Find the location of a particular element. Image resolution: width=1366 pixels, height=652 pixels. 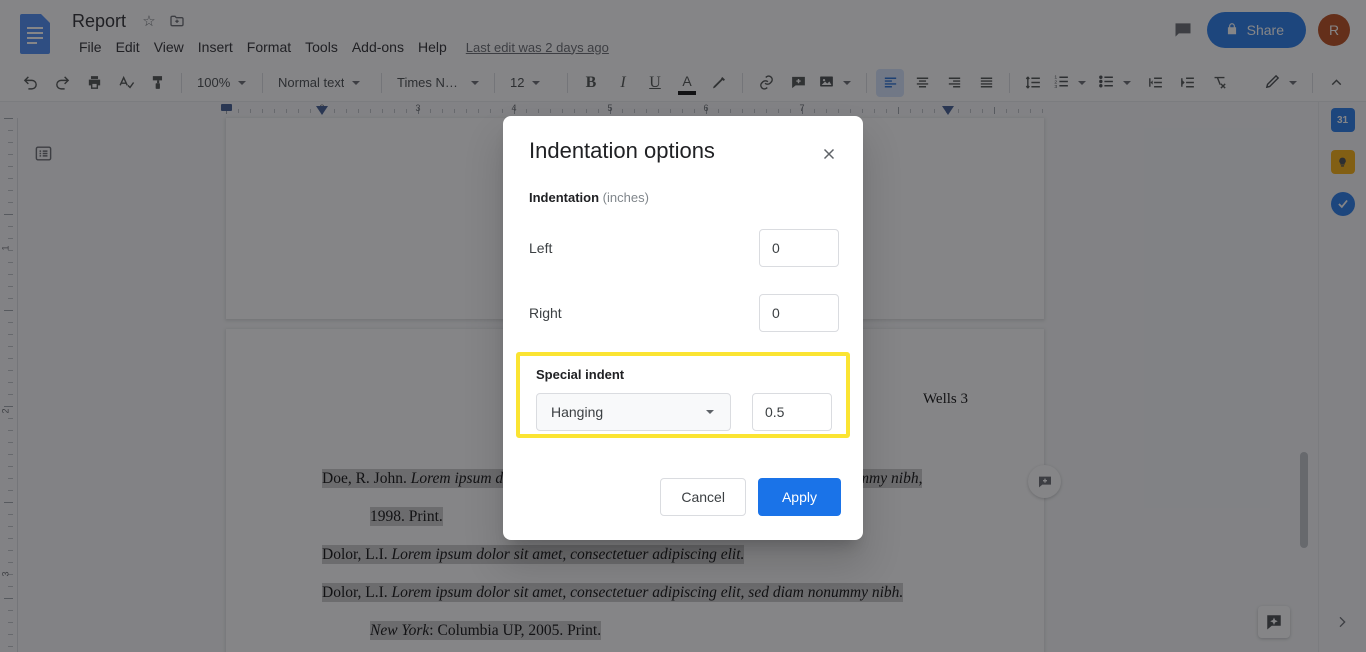

left-indent-label: Left is located at coordinates (541, 248).